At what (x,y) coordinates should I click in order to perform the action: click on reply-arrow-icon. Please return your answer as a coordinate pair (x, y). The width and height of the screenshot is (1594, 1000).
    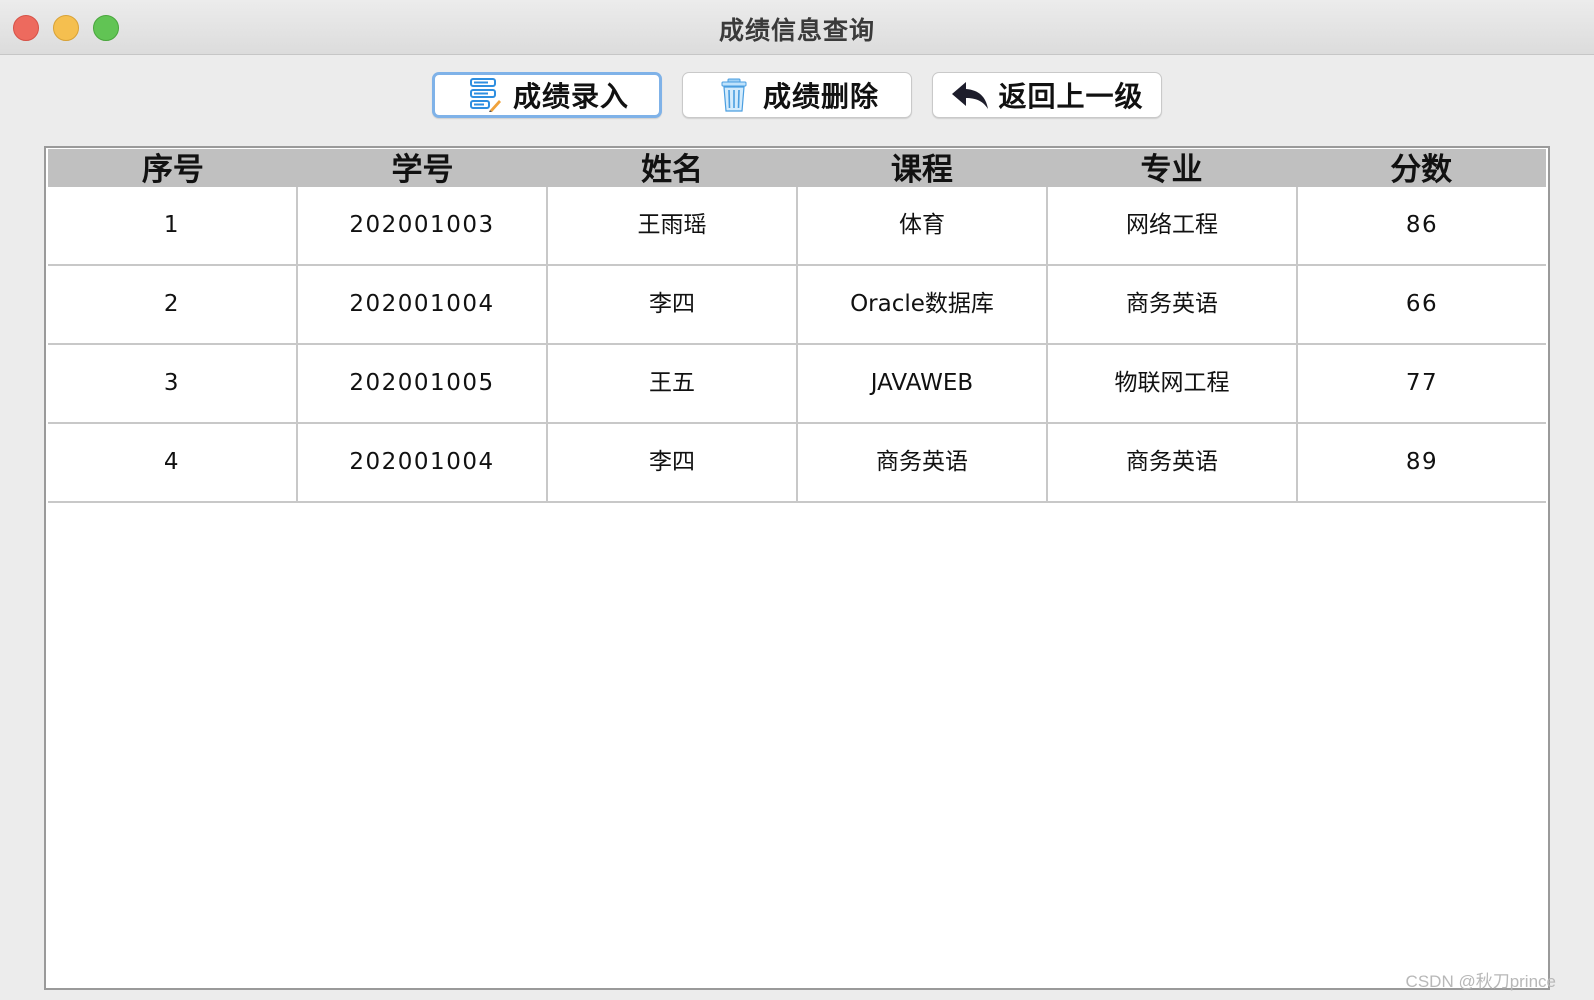
    Looking at the image, I should click on (969, 95).